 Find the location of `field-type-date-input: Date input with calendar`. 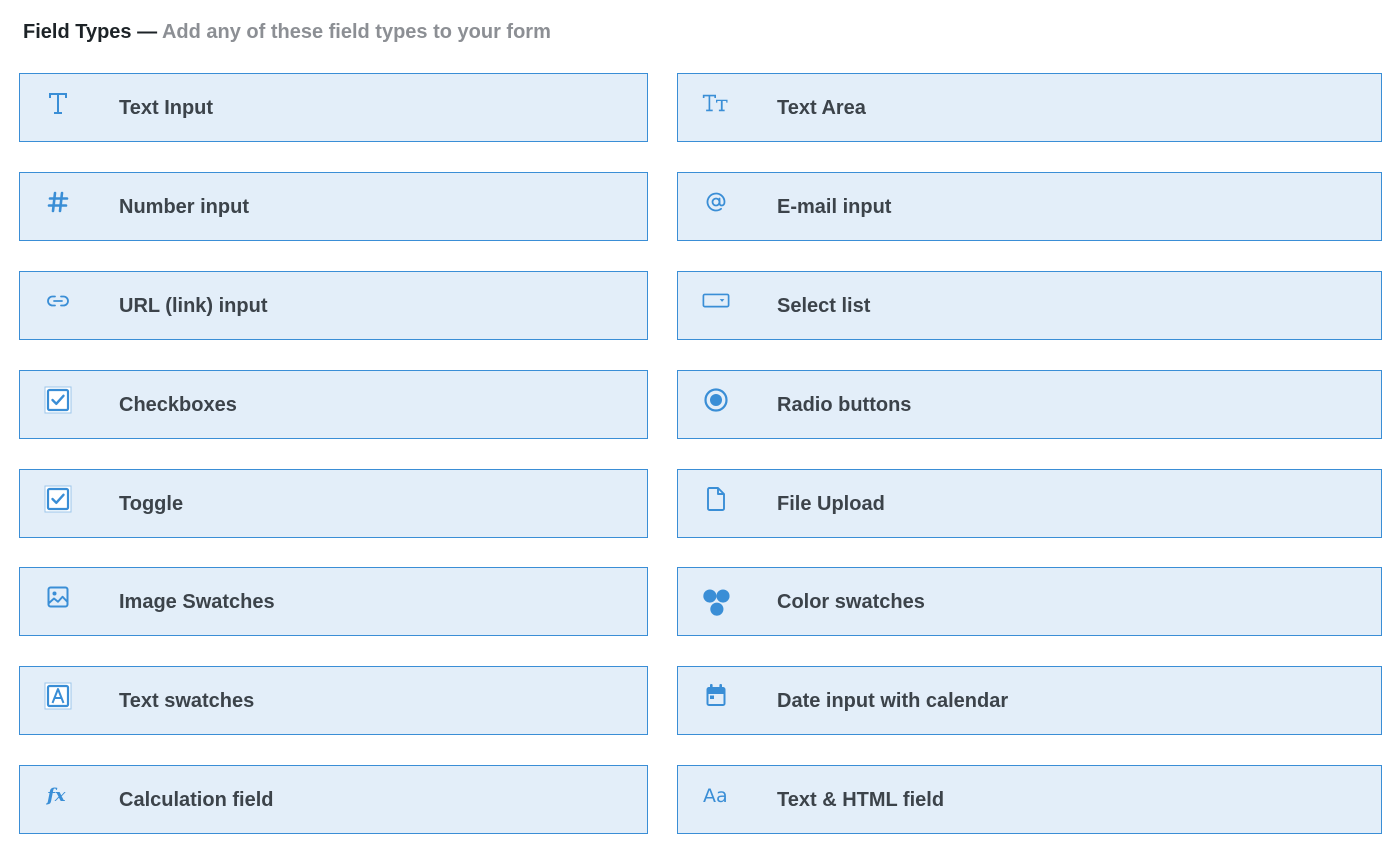

field-type-date-input: Date input with calendar is located at coordinates (1029, 700).